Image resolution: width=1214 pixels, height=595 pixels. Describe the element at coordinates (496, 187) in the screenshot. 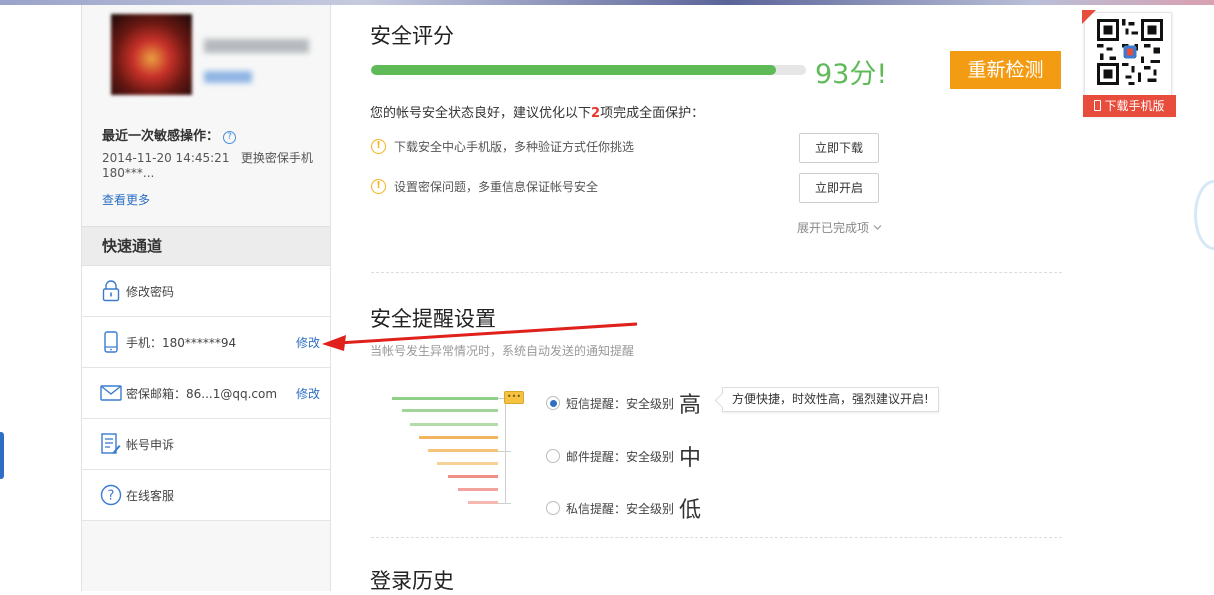

I see `tip-text: 设置密保问题，多重信息保证帐号安全` at that location.